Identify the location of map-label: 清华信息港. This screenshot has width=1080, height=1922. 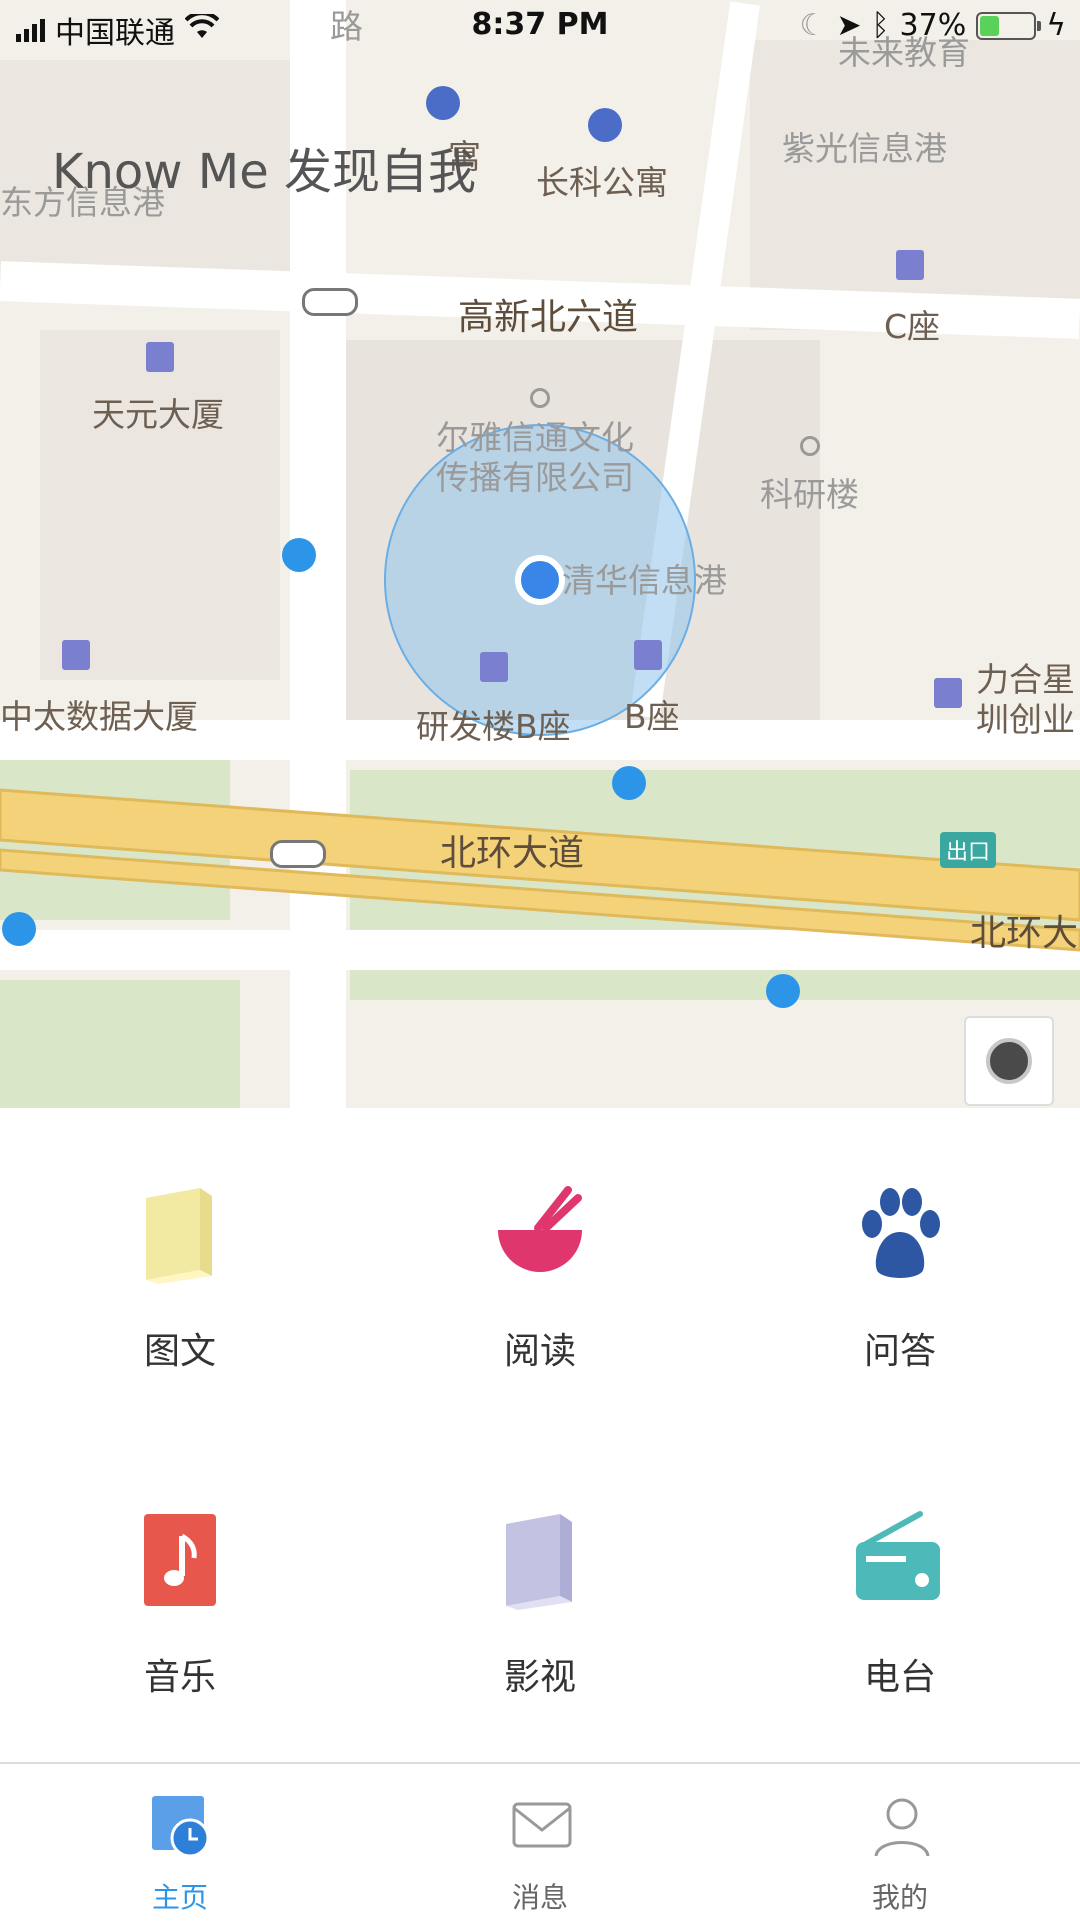
(644, 580).